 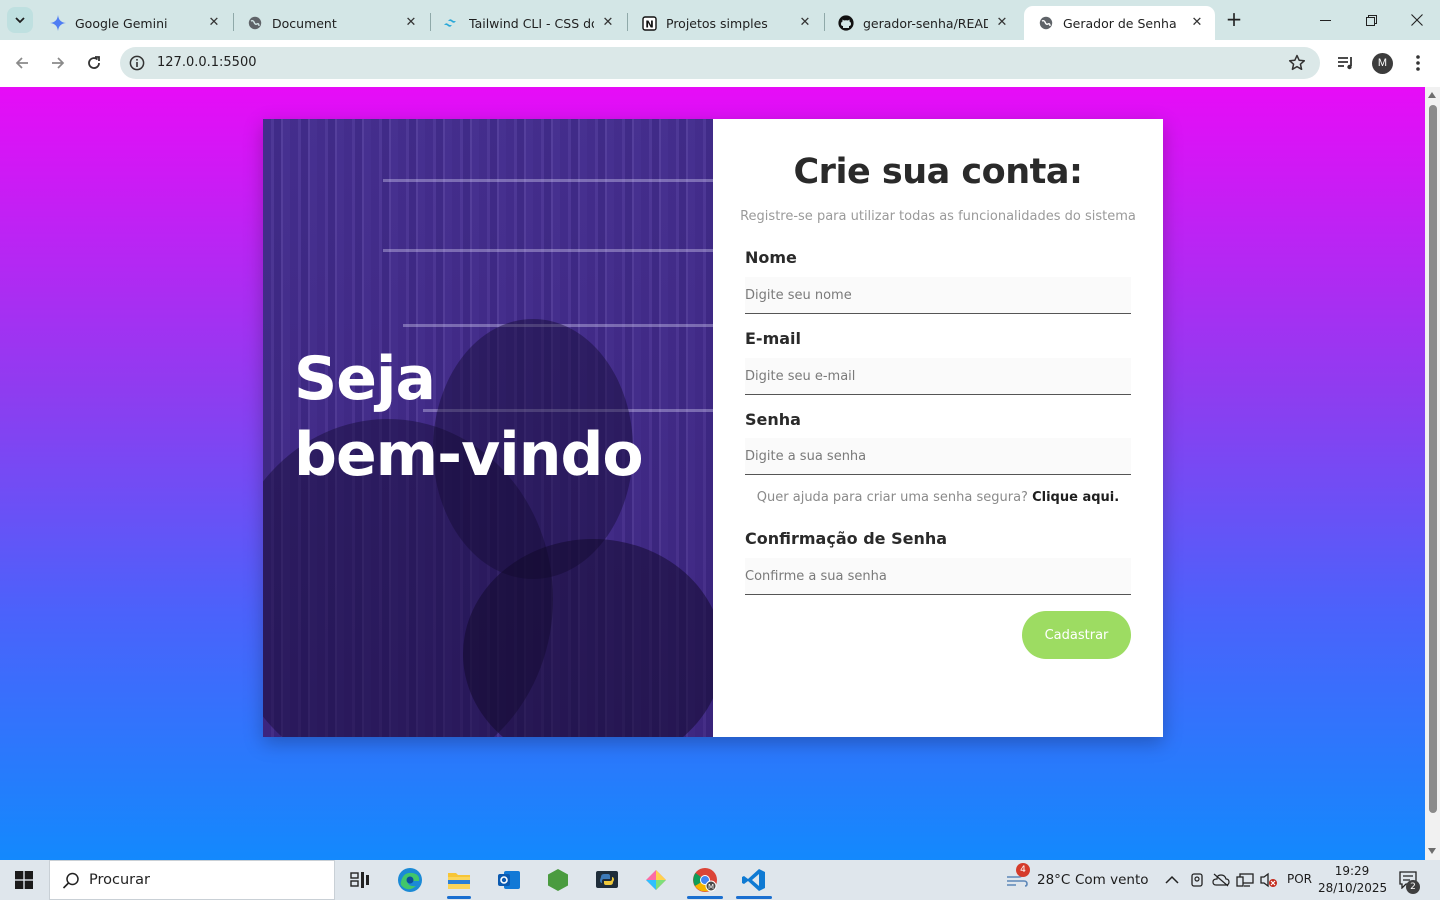 I want to click on restore-button, so click(x=1371, y=20).